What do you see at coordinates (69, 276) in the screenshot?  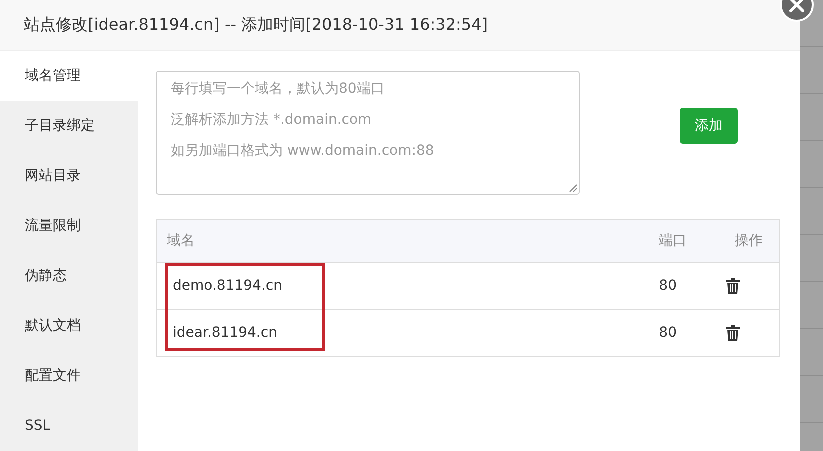 I see `sidebar-item: 伪静态` at bounding box center [69, 276].